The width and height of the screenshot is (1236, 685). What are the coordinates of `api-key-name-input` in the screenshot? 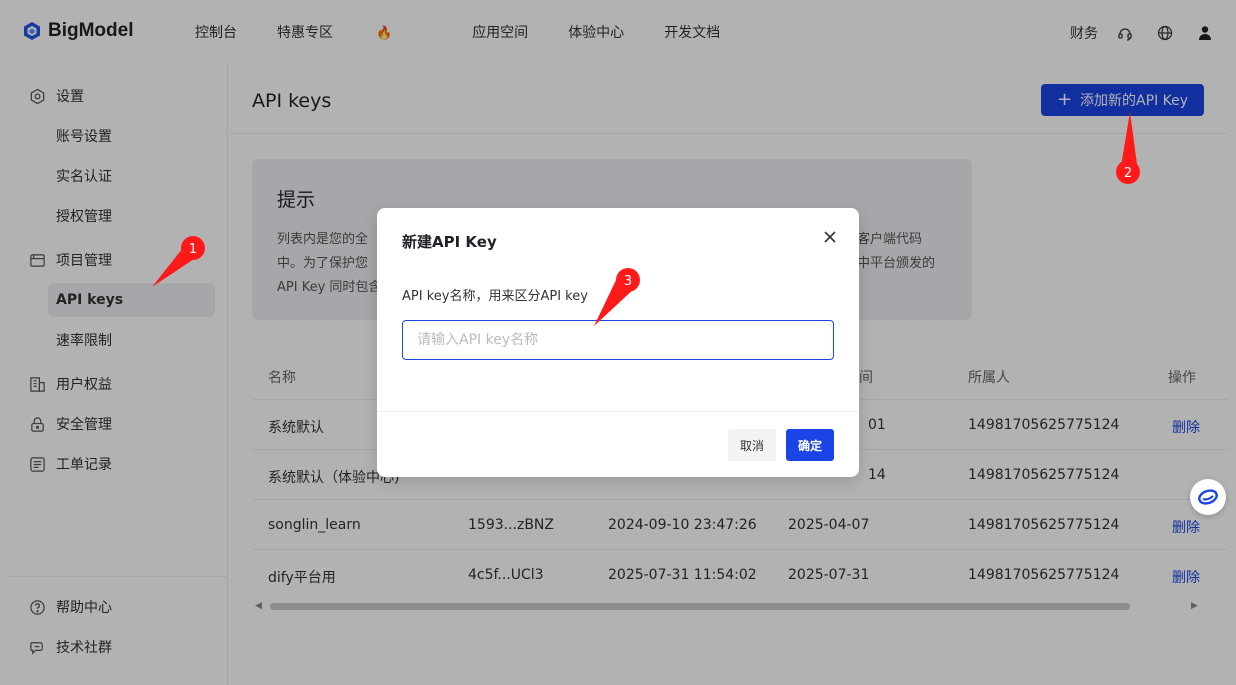 It's located at (618, 340).